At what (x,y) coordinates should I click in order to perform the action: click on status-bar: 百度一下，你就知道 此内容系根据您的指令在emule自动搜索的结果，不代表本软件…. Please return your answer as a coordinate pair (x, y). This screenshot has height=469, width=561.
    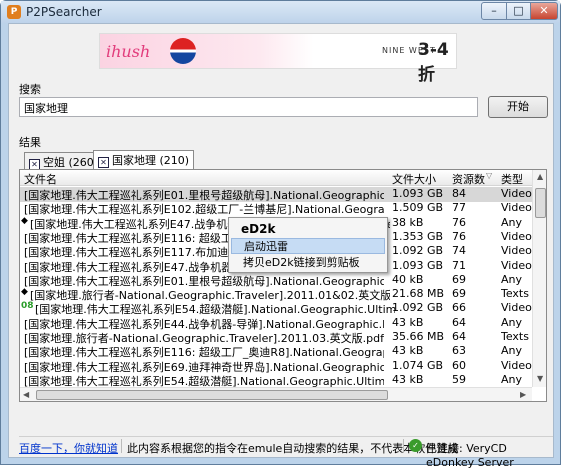
    Looking at the image, I should click on (286, 452).